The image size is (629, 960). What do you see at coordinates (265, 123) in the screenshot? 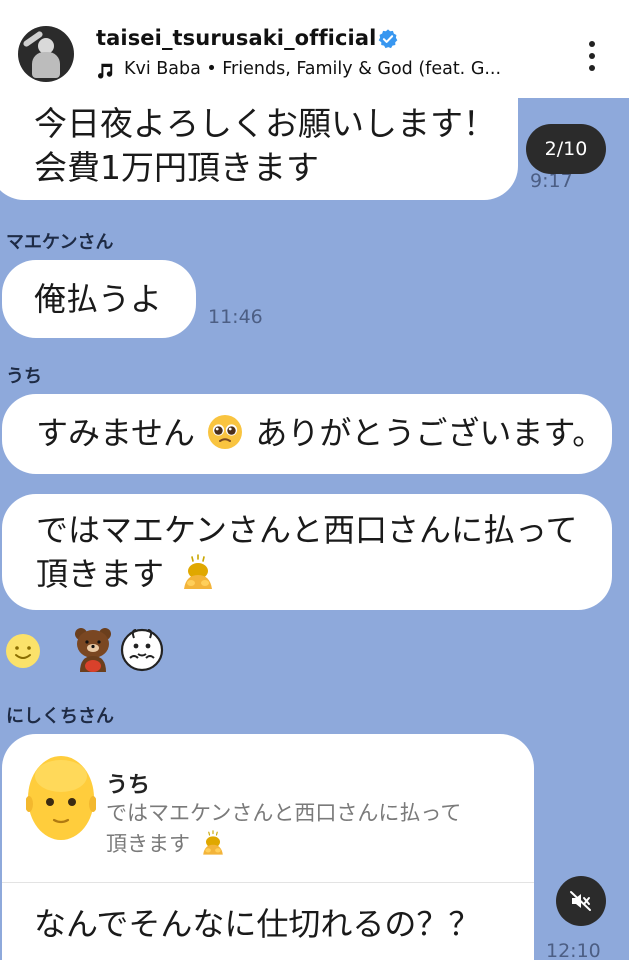
I see `message-line: 今日夜よろしくお願いします！` at bounding box center [265, 123].